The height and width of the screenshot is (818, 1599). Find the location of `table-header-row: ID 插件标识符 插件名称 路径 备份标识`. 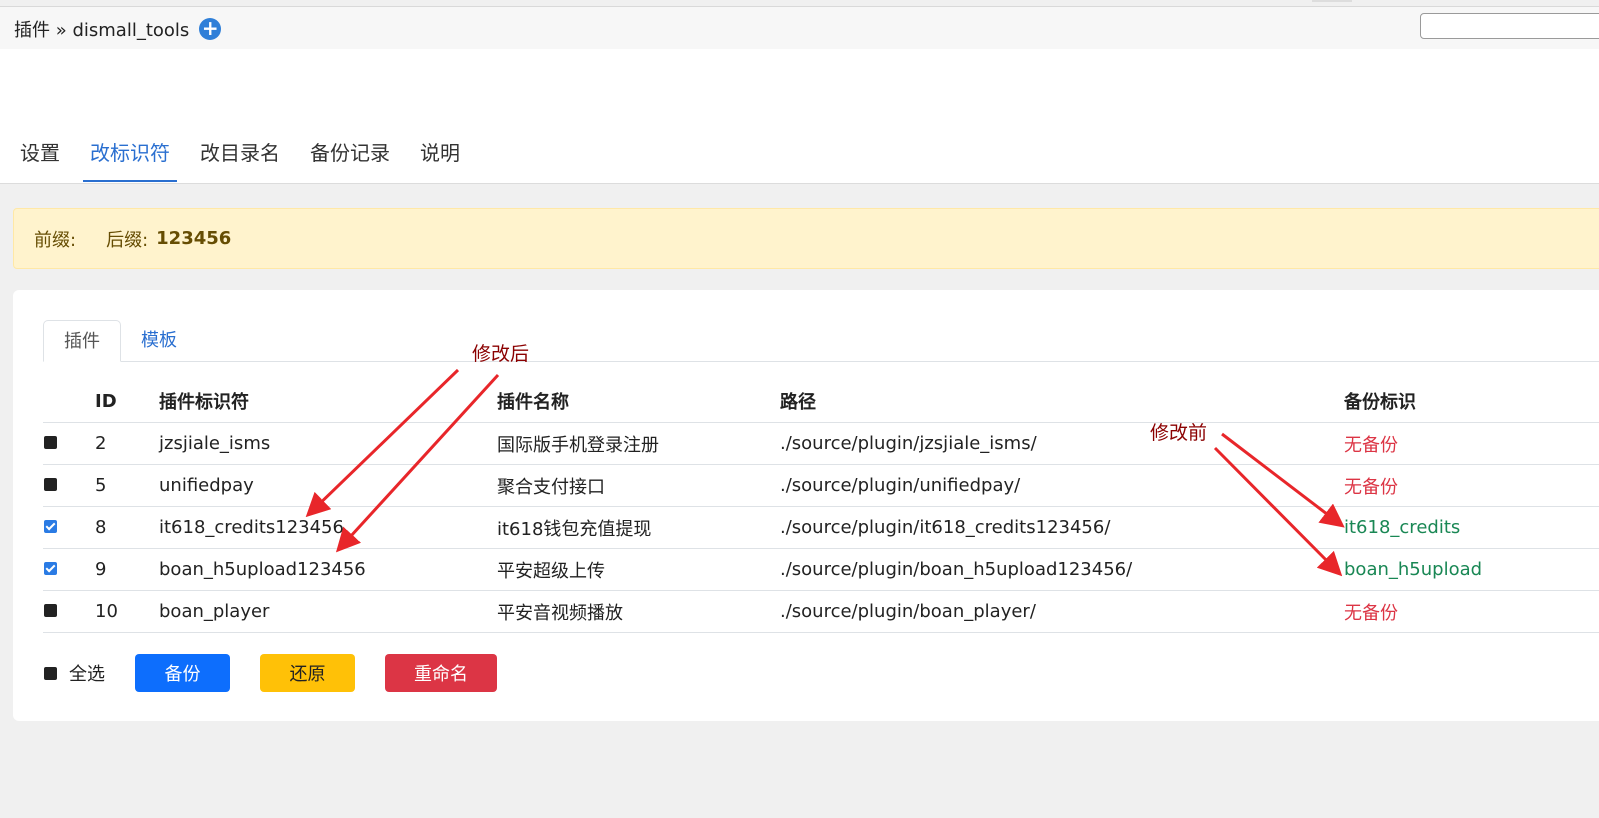

table-header-row: ID 插件标识符 插件名称 路径 备份标识 is located at coordinates (821, 401).